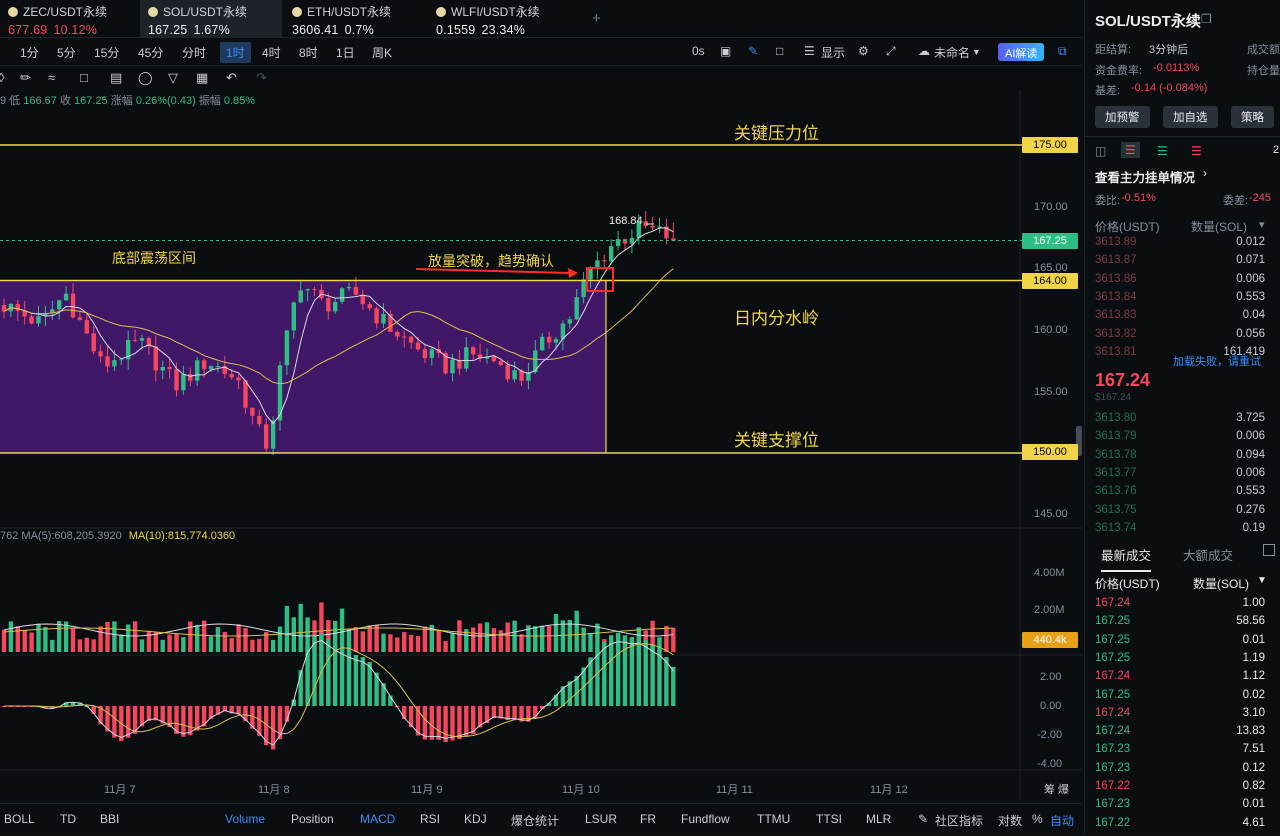 The width and height of the screenshot is (1280, 836). I want to click on chevron-down-icon: ▾, so click(1262, 224).